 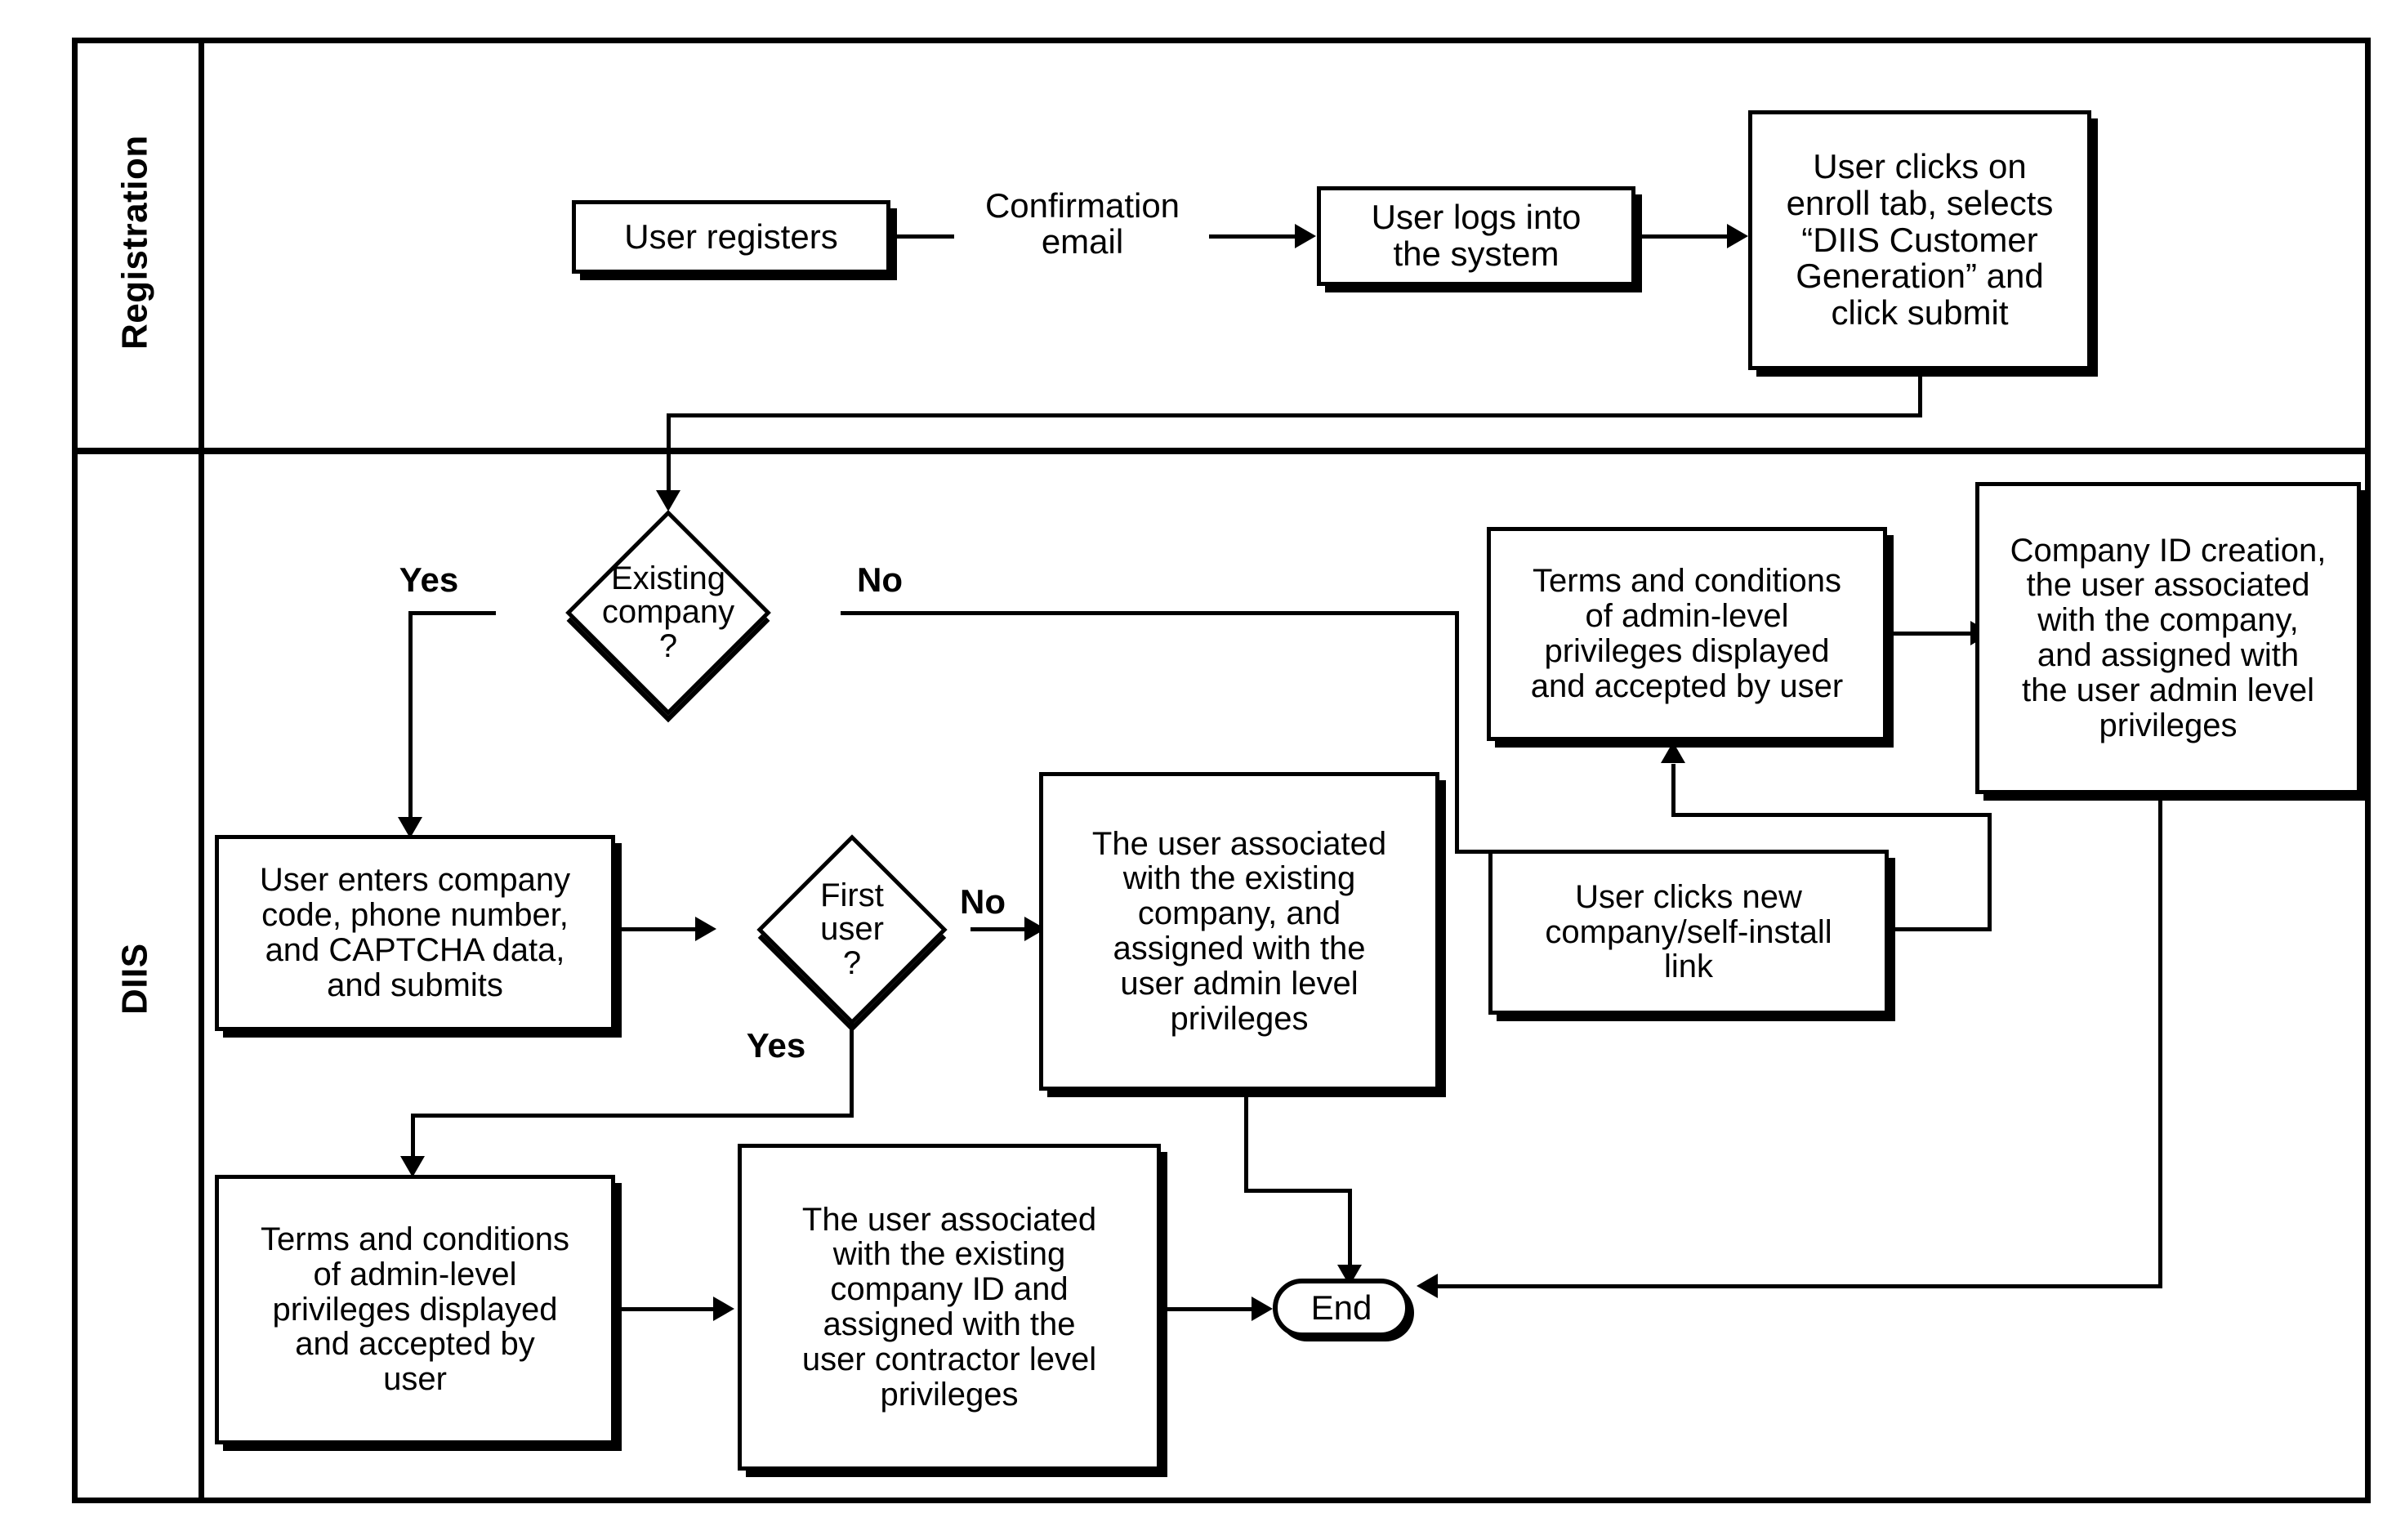 I want to click on connector-existing-yes-down, so click(x=410, y=717).